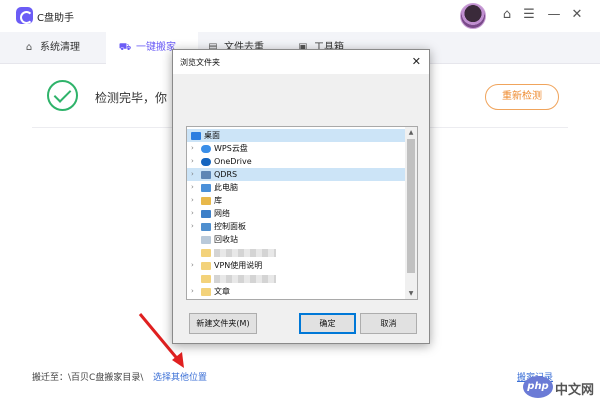 This screenshot has height=401, width=600. I want to click on tree-item-label: VPN使用说明, so click(238, 265).